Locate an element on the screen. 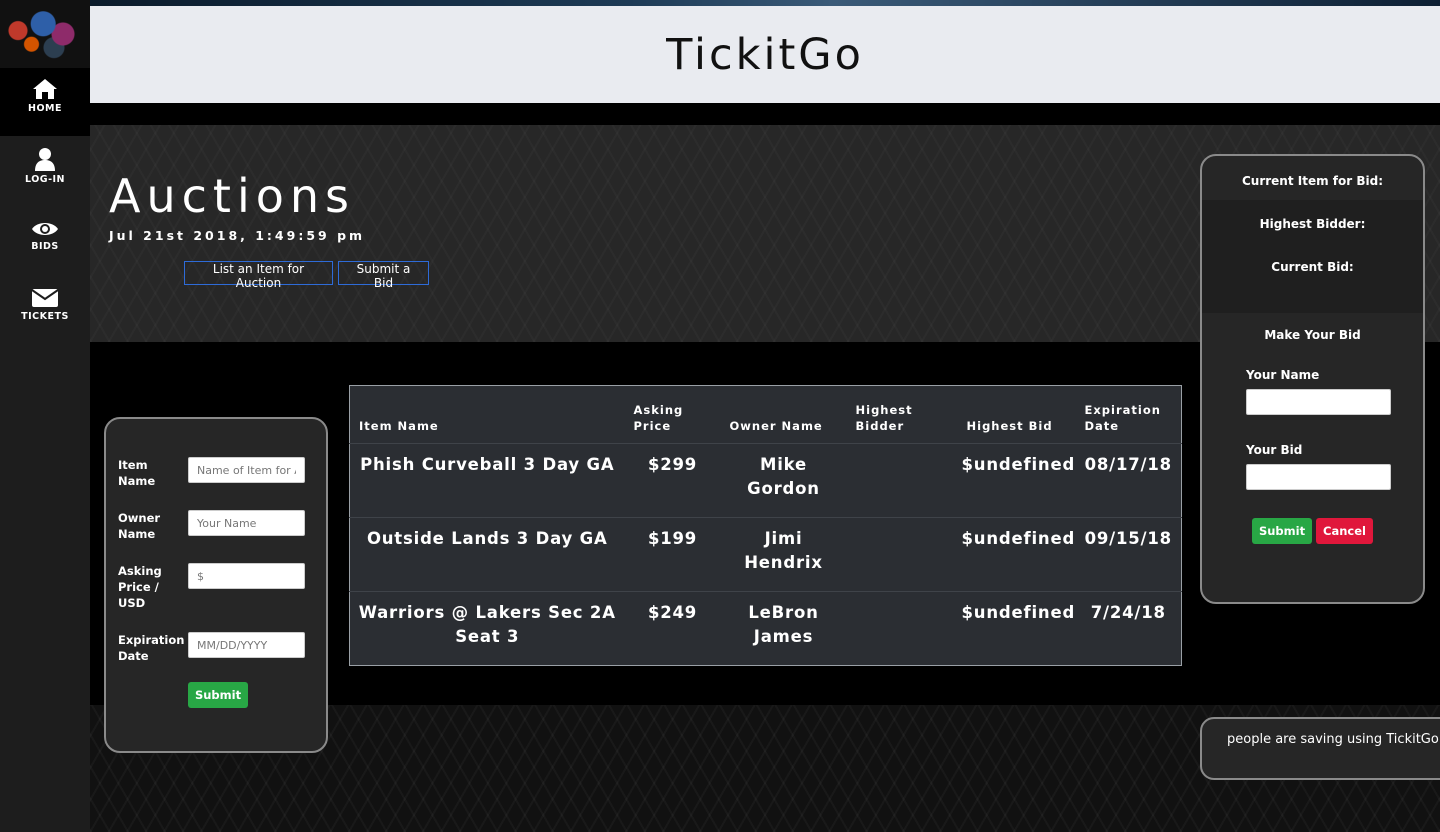 Image resolution: width=1440 pixels, height=832 pixels. asking-price-input is located at coordinates (246, 576).